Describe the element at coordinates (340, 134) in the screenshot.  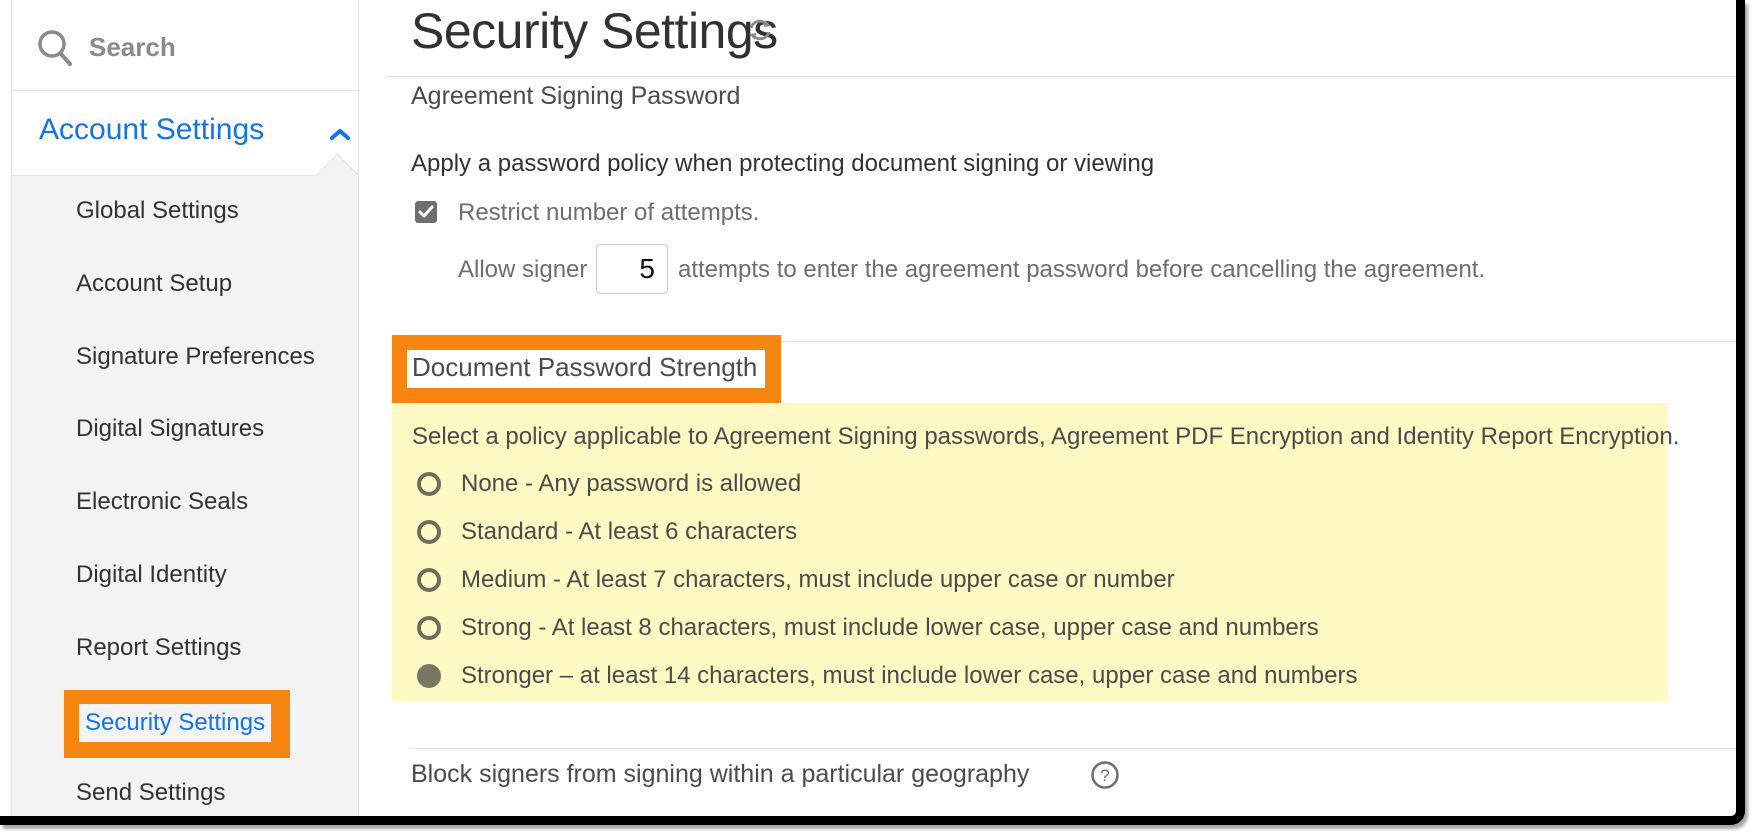
I see `chevron-up-icon` at that location.